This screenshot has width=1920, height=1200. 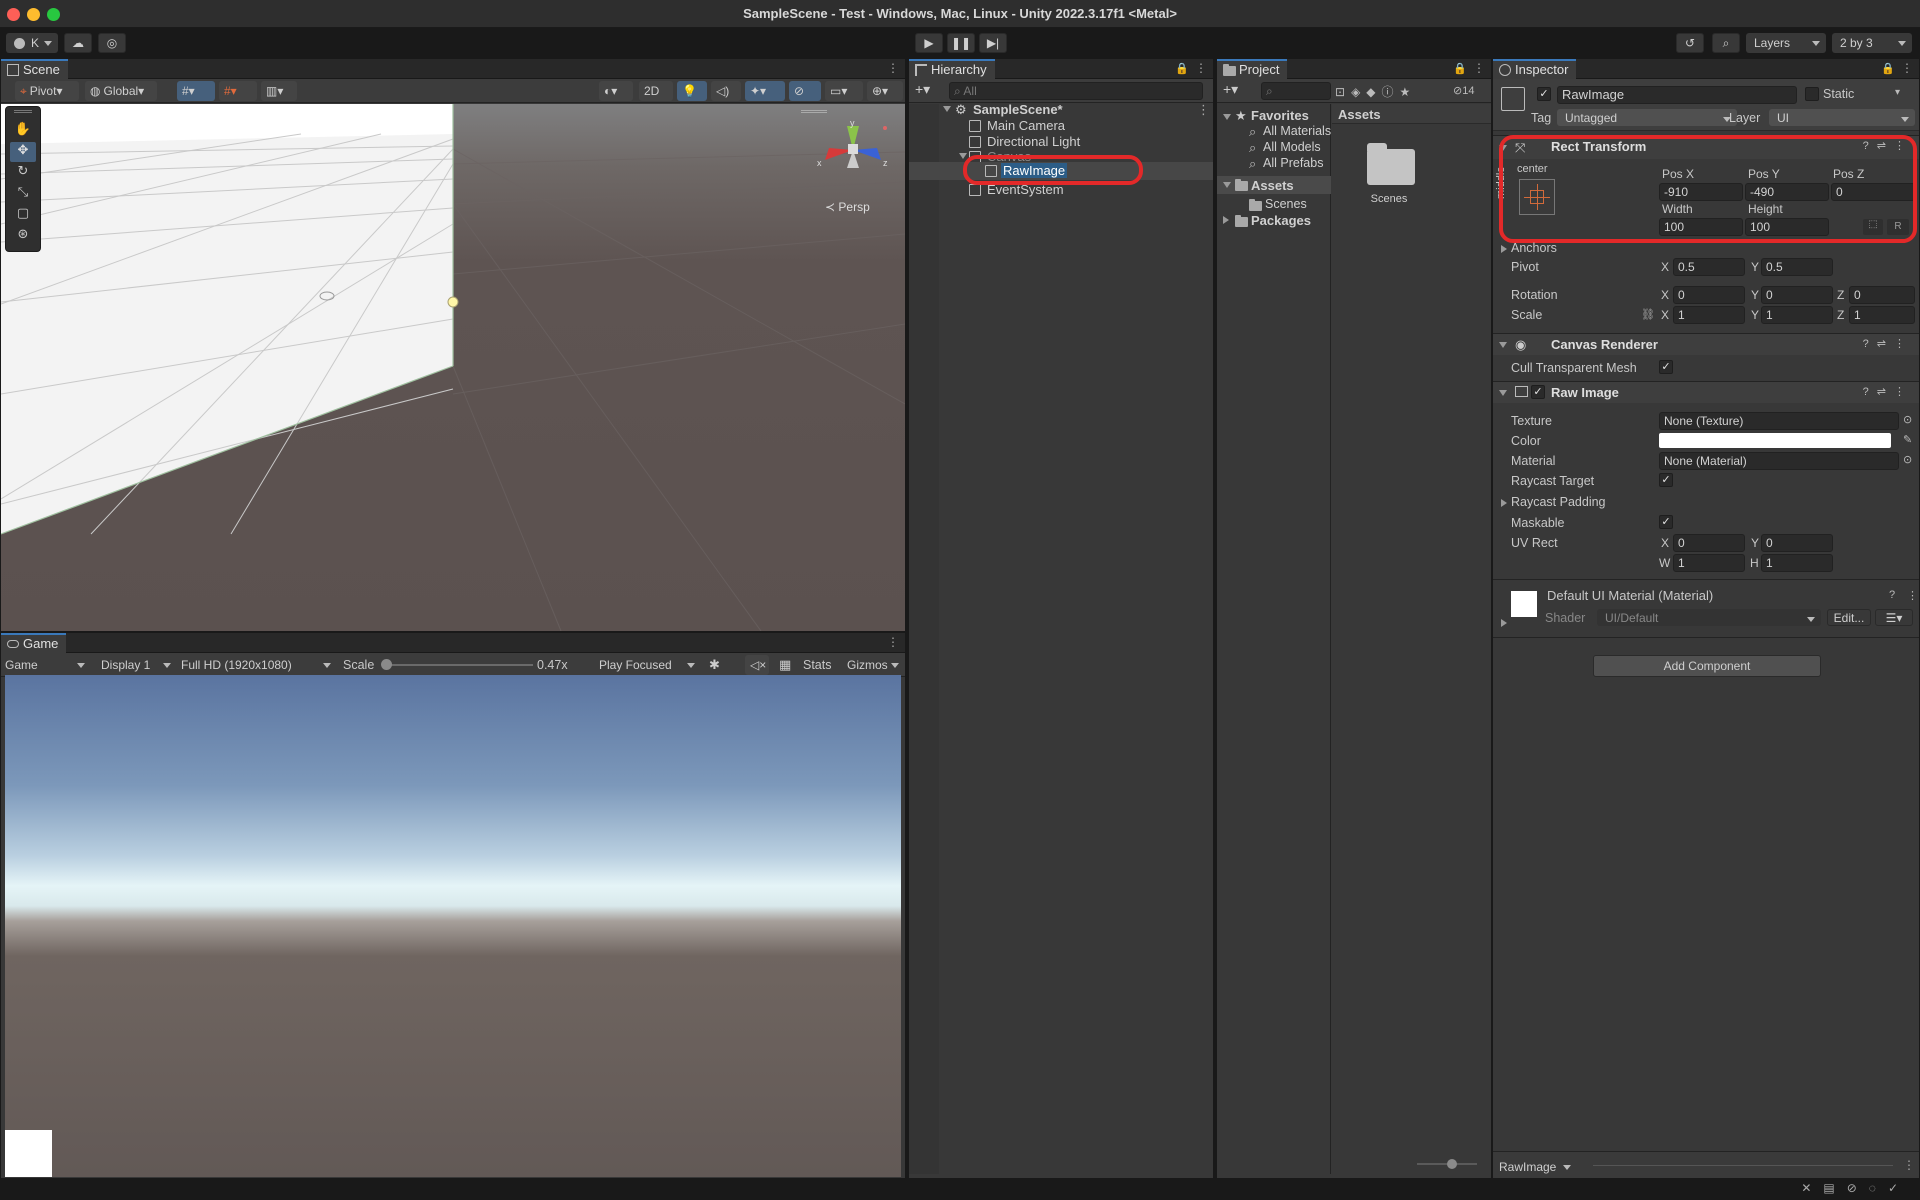 I want to click on draw-mode-button: ◐▾, so click(x=616, y=91).